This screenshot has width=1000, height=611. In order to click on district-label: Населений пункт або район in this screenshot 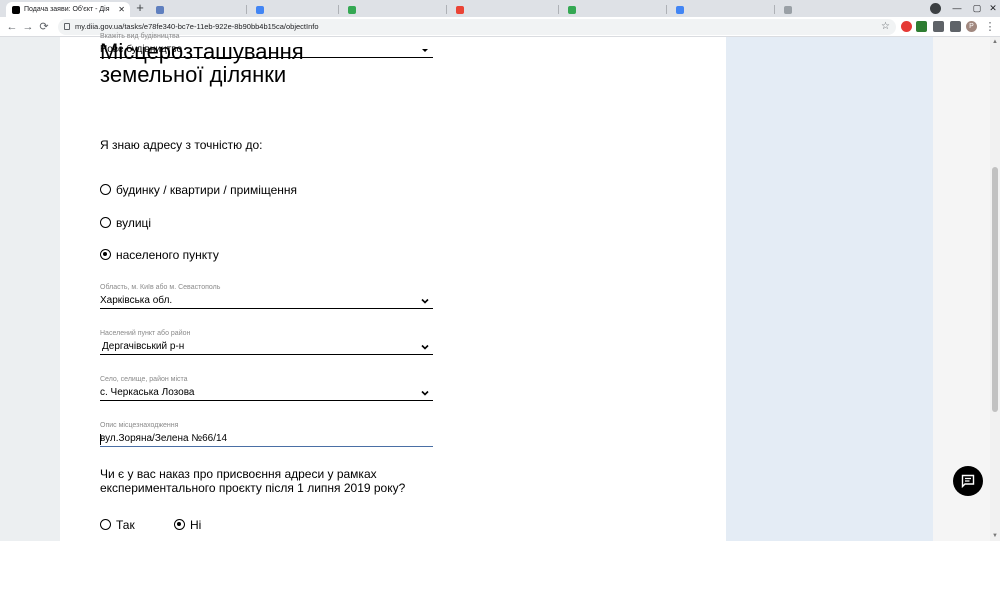, I will do `click(145, 333)`.